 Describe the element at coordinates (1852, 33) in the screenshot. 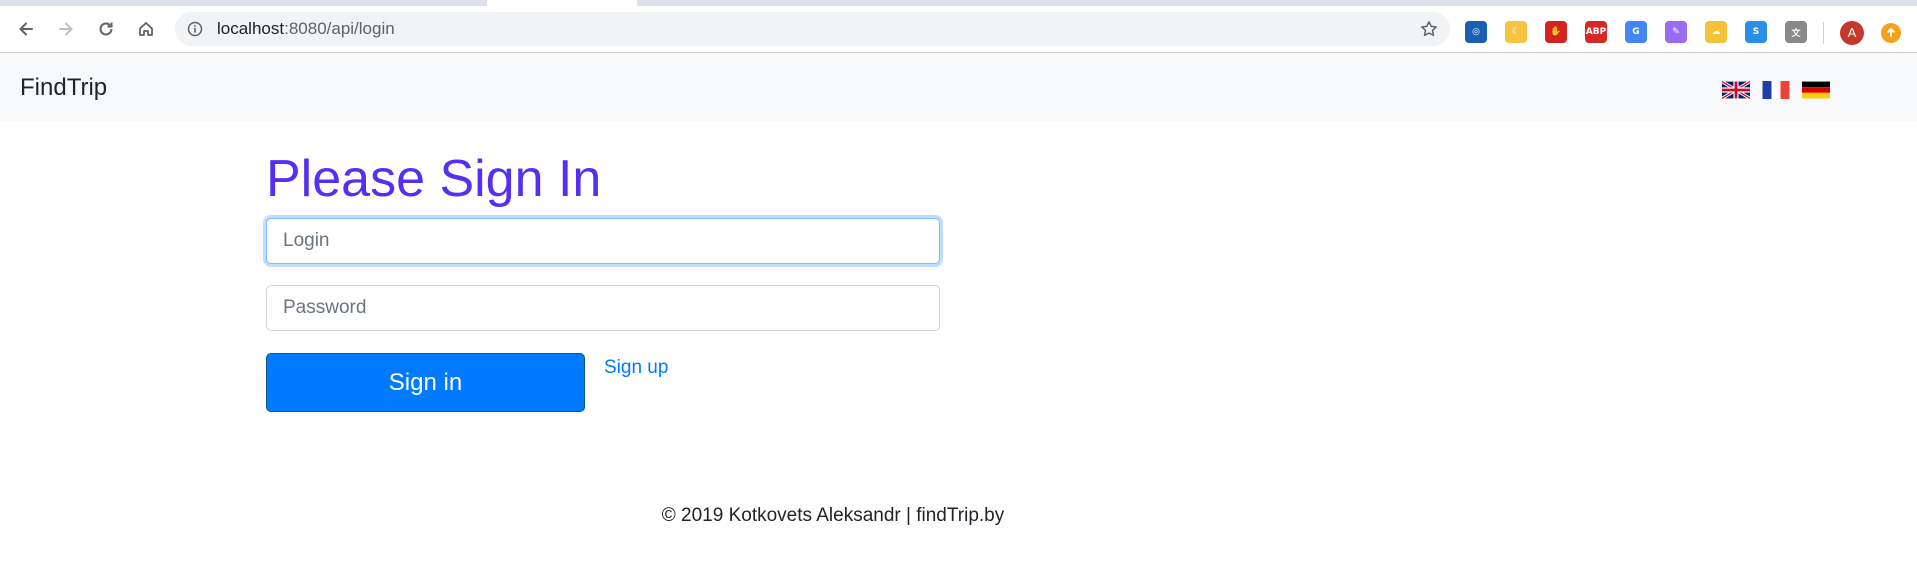

I see `profile-avatar: A` at that location.